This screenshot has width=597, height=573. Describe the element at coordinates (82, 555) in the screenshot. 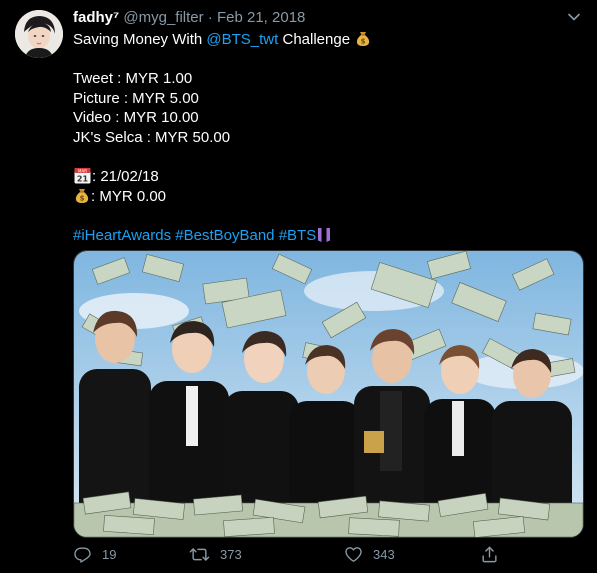

I see `reply-icon` at that location.